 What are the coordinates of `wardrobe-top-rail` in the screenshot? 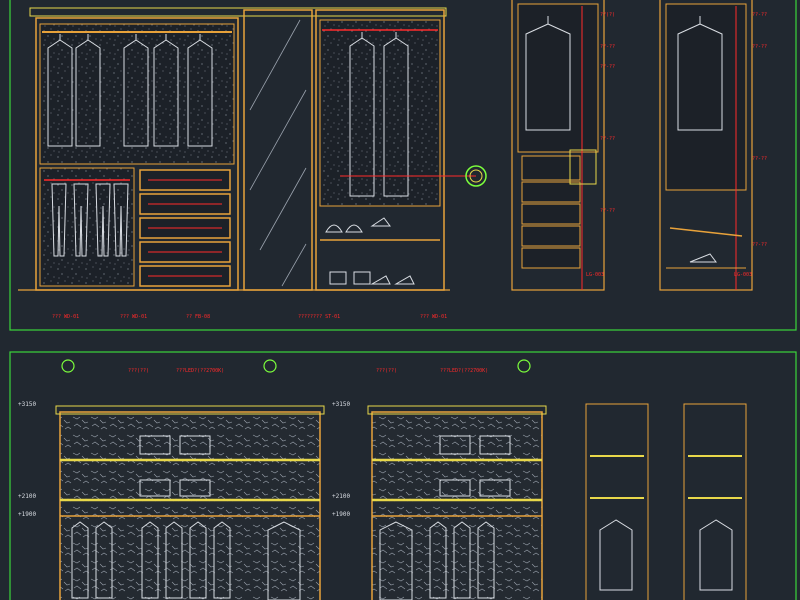 It's located at (238, 12).